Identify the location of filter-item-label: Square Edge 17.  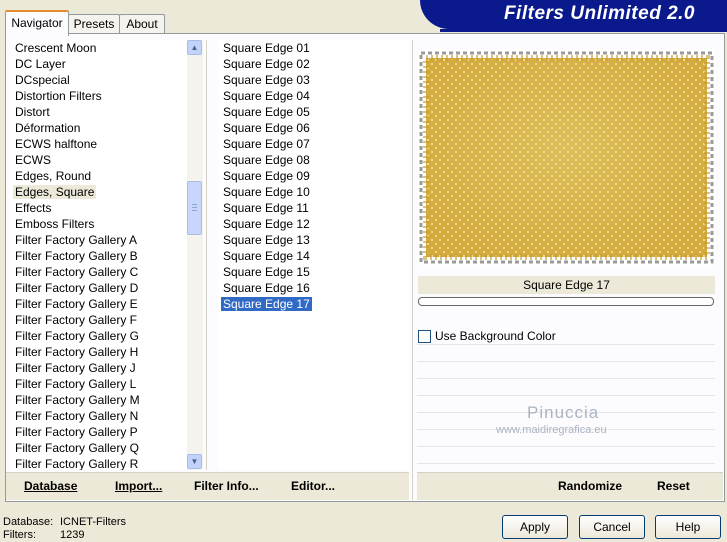
(266, 304).